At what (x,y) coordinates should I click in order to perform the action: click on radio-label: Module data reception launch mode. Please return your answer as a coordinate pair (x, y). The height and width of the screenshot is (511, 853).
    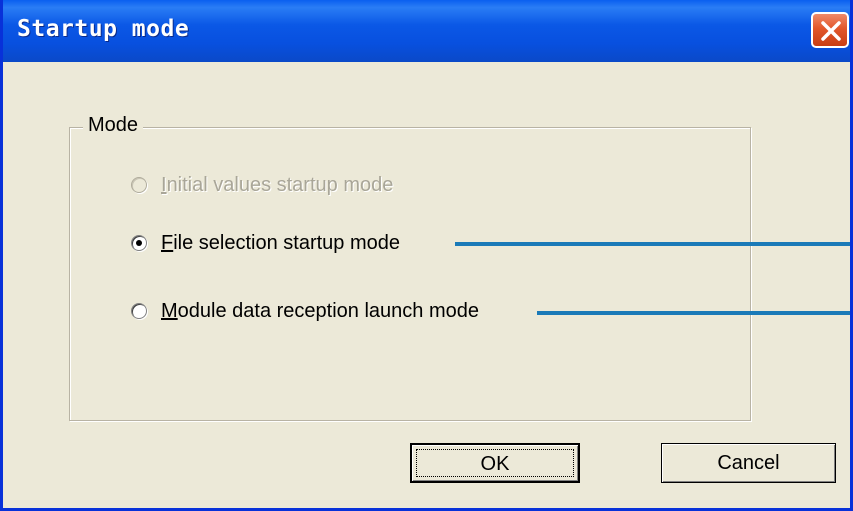
    Looking at the image, I should click on (320, 311).